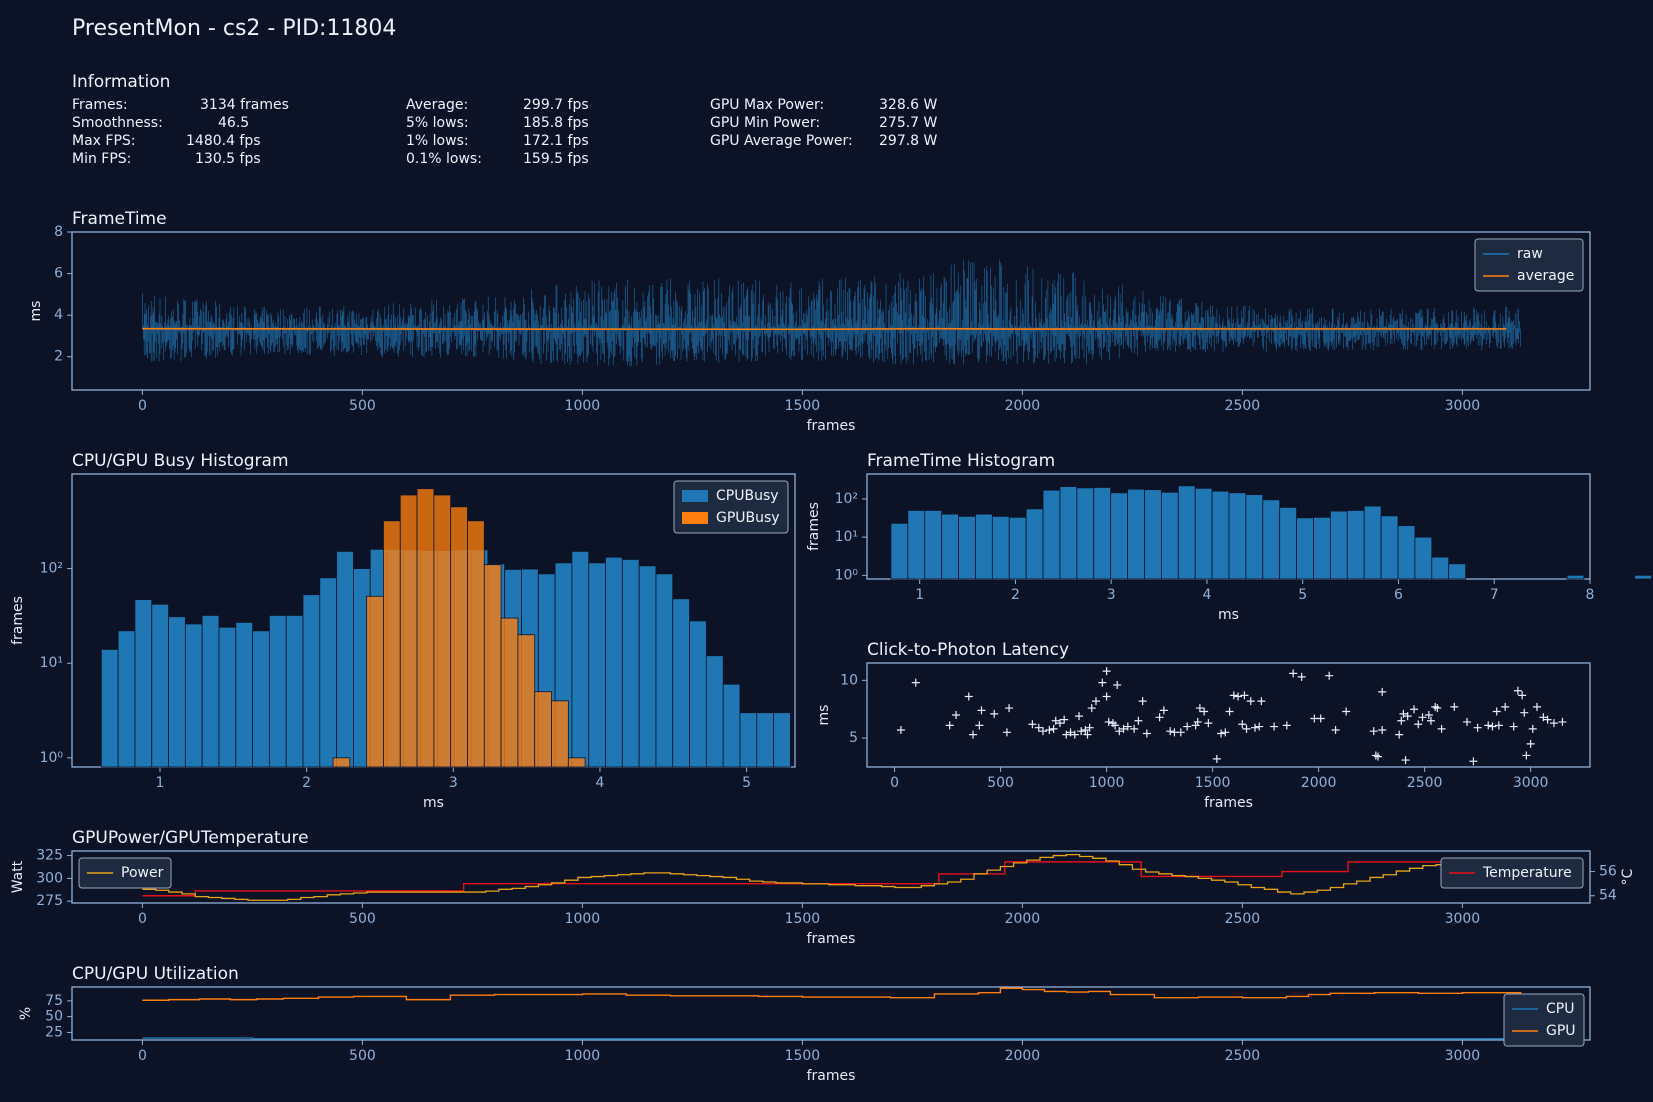 The image size is (1653, 1102). I want to click on y-tick-label: 10⁰, so click(52, 758).